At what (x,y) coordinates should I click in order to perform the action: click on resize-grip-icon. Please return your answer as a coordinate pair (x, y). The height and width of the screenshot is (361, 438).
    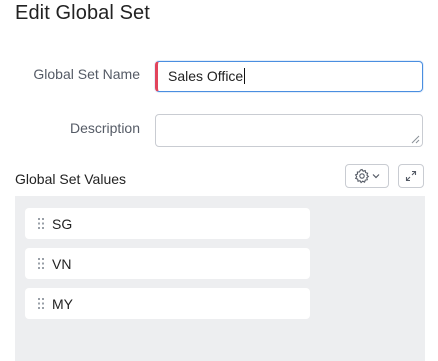
    Looking at the image, I should click on (415, 139).